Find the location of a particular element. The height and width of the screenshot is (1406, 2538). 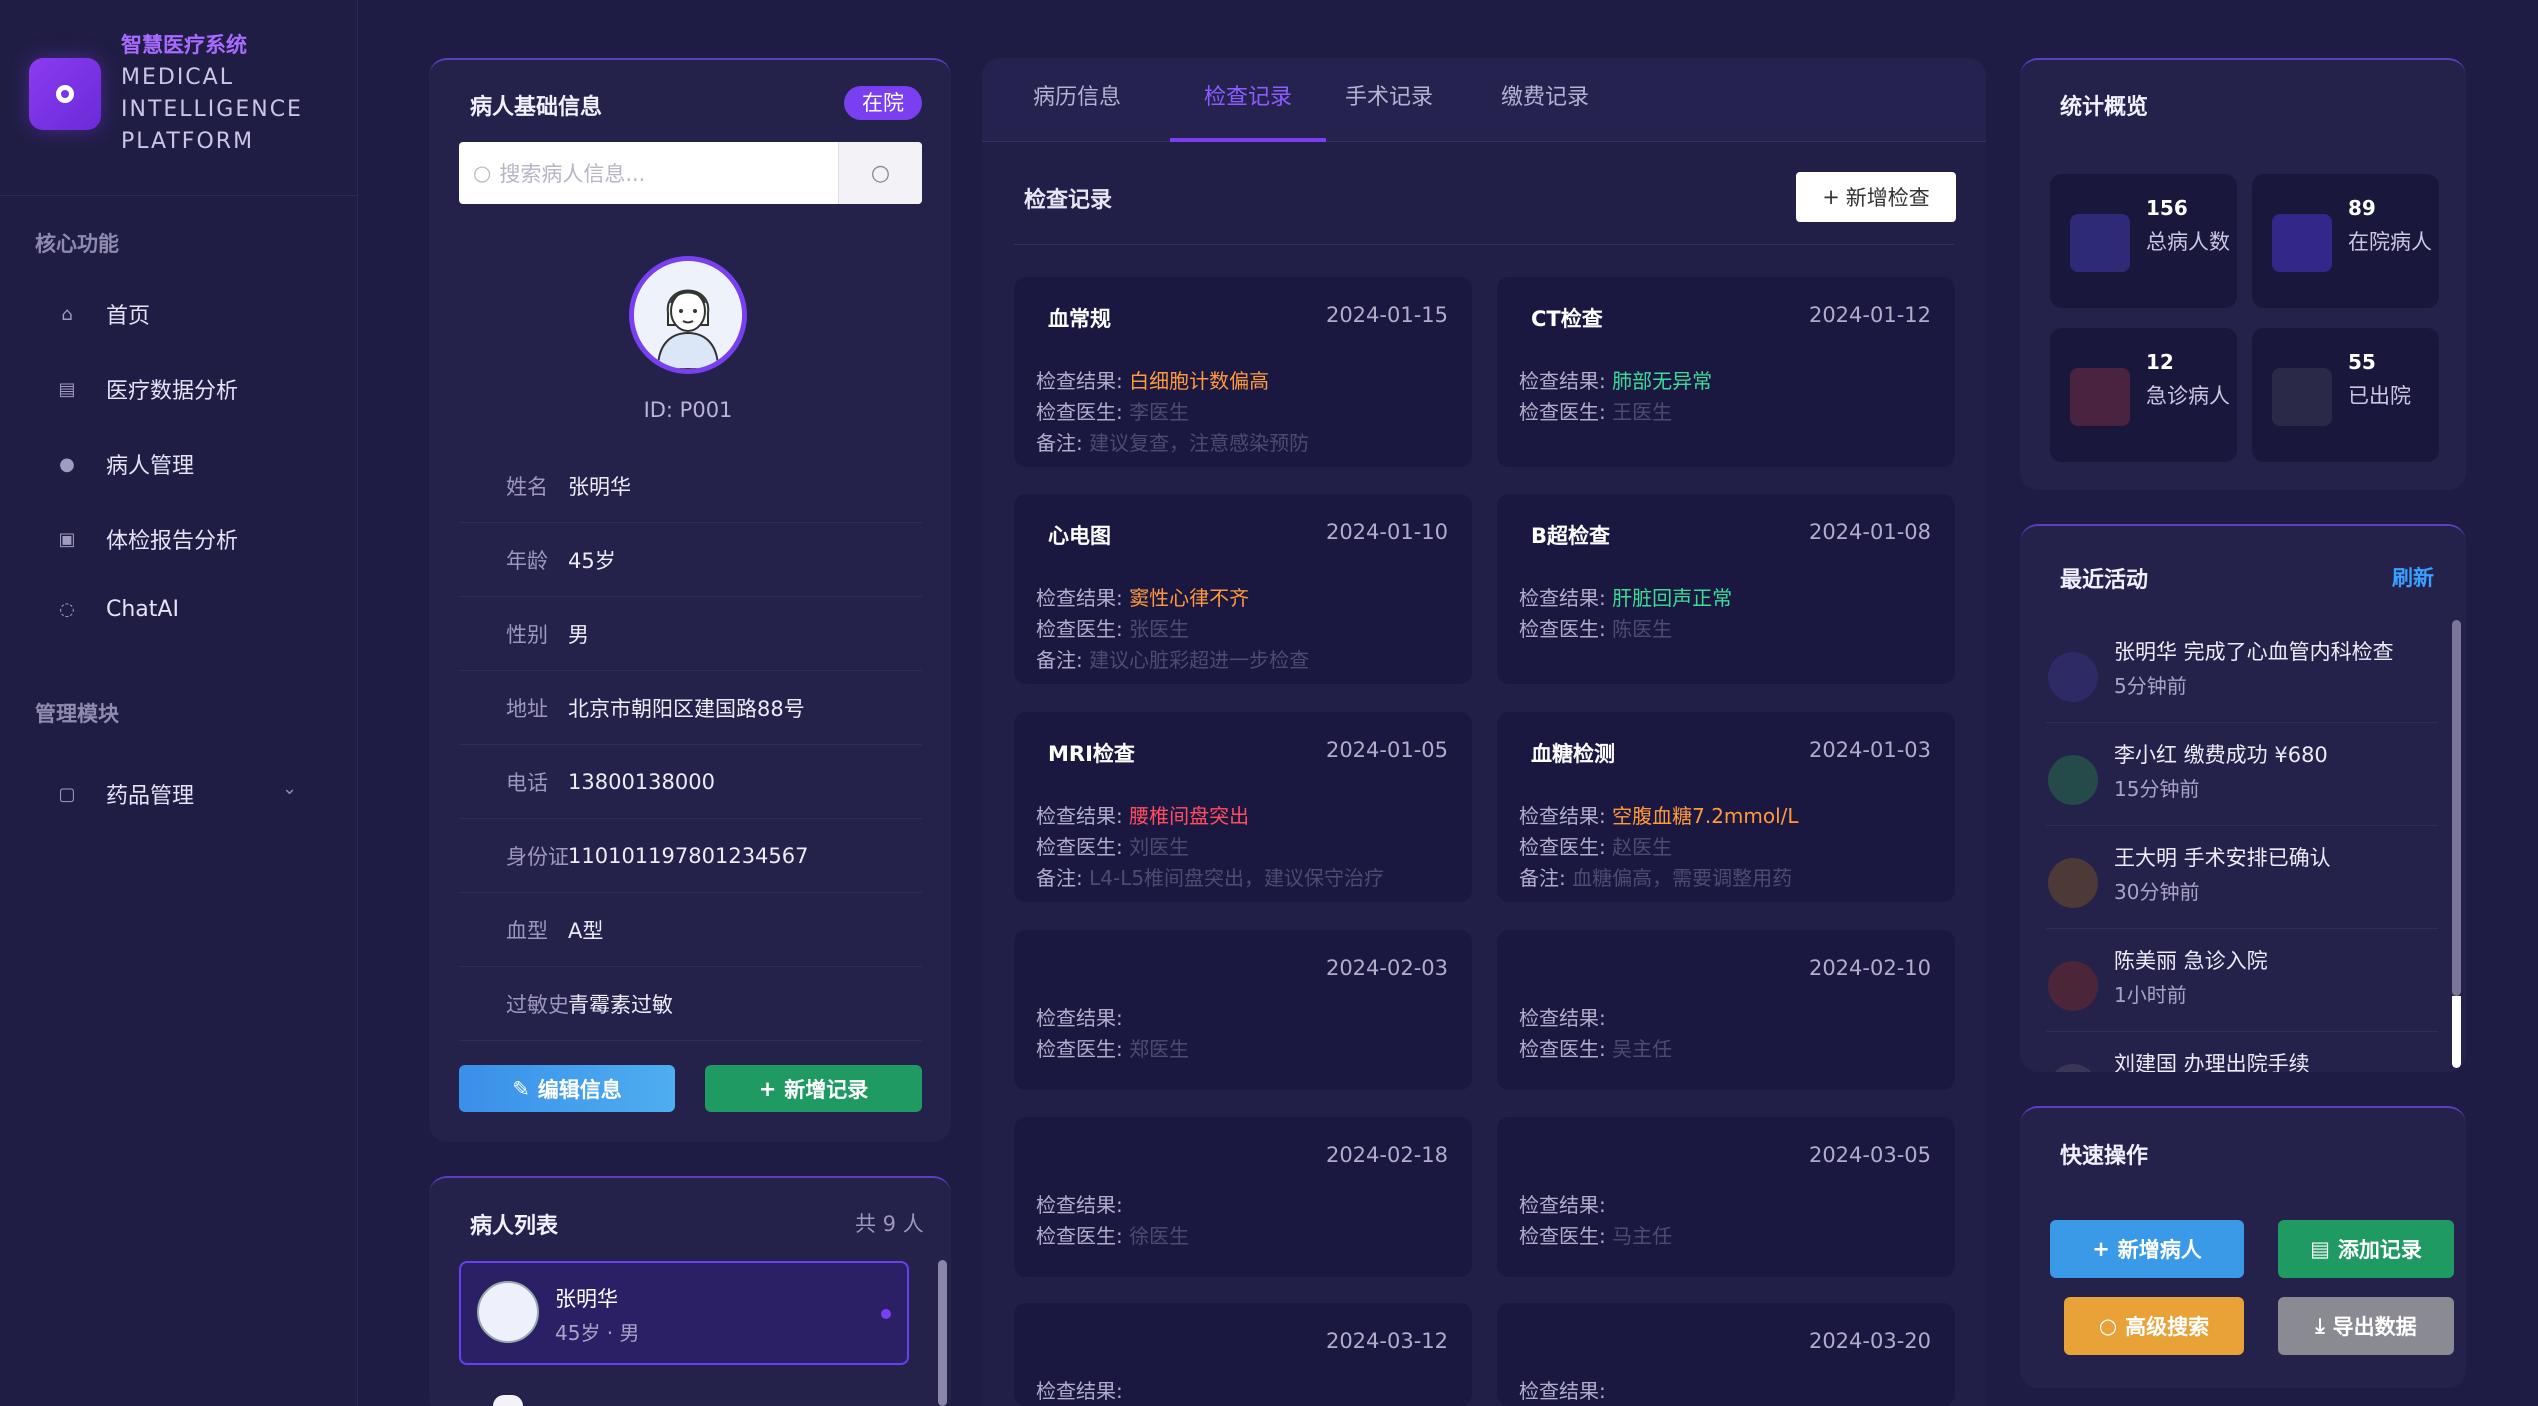

sidebar-item-label: 体检报告分析 is located at coordinates (172, 541).